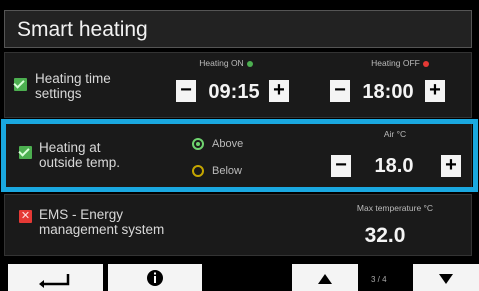 The image size is (479, 291). I want to click on heating-on-plus-button: +, so click(279, 91).